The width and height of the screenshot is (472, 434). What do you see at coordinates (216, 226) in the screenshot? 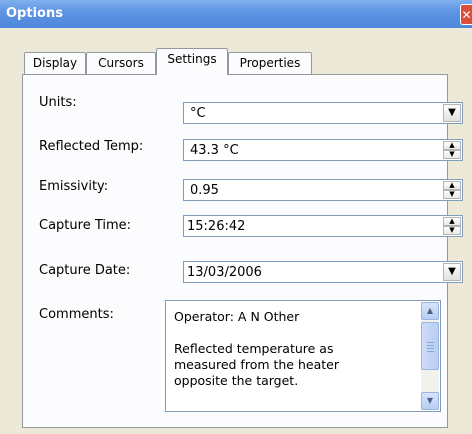
I see `capture-time-value: 15:26:42` at bounding box center [216, 226].